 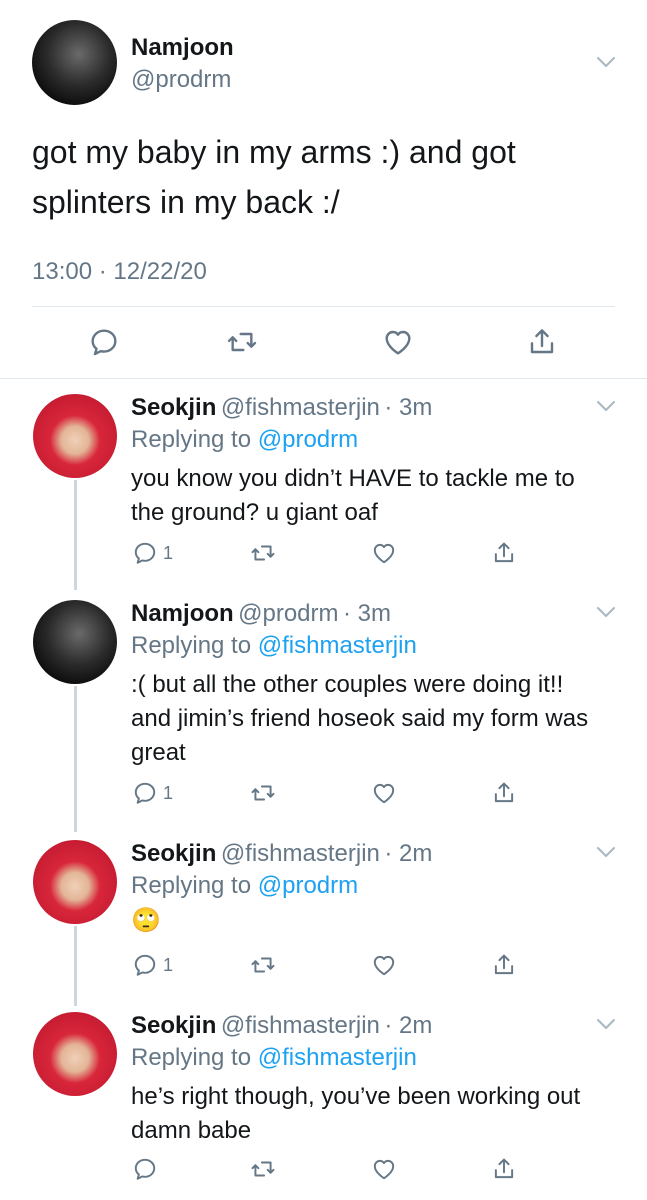 What do you see at coordinates (191, 1130) in the screenshot?
I see `reply-text-line: damn babe` at bounding box center [191, 1130].